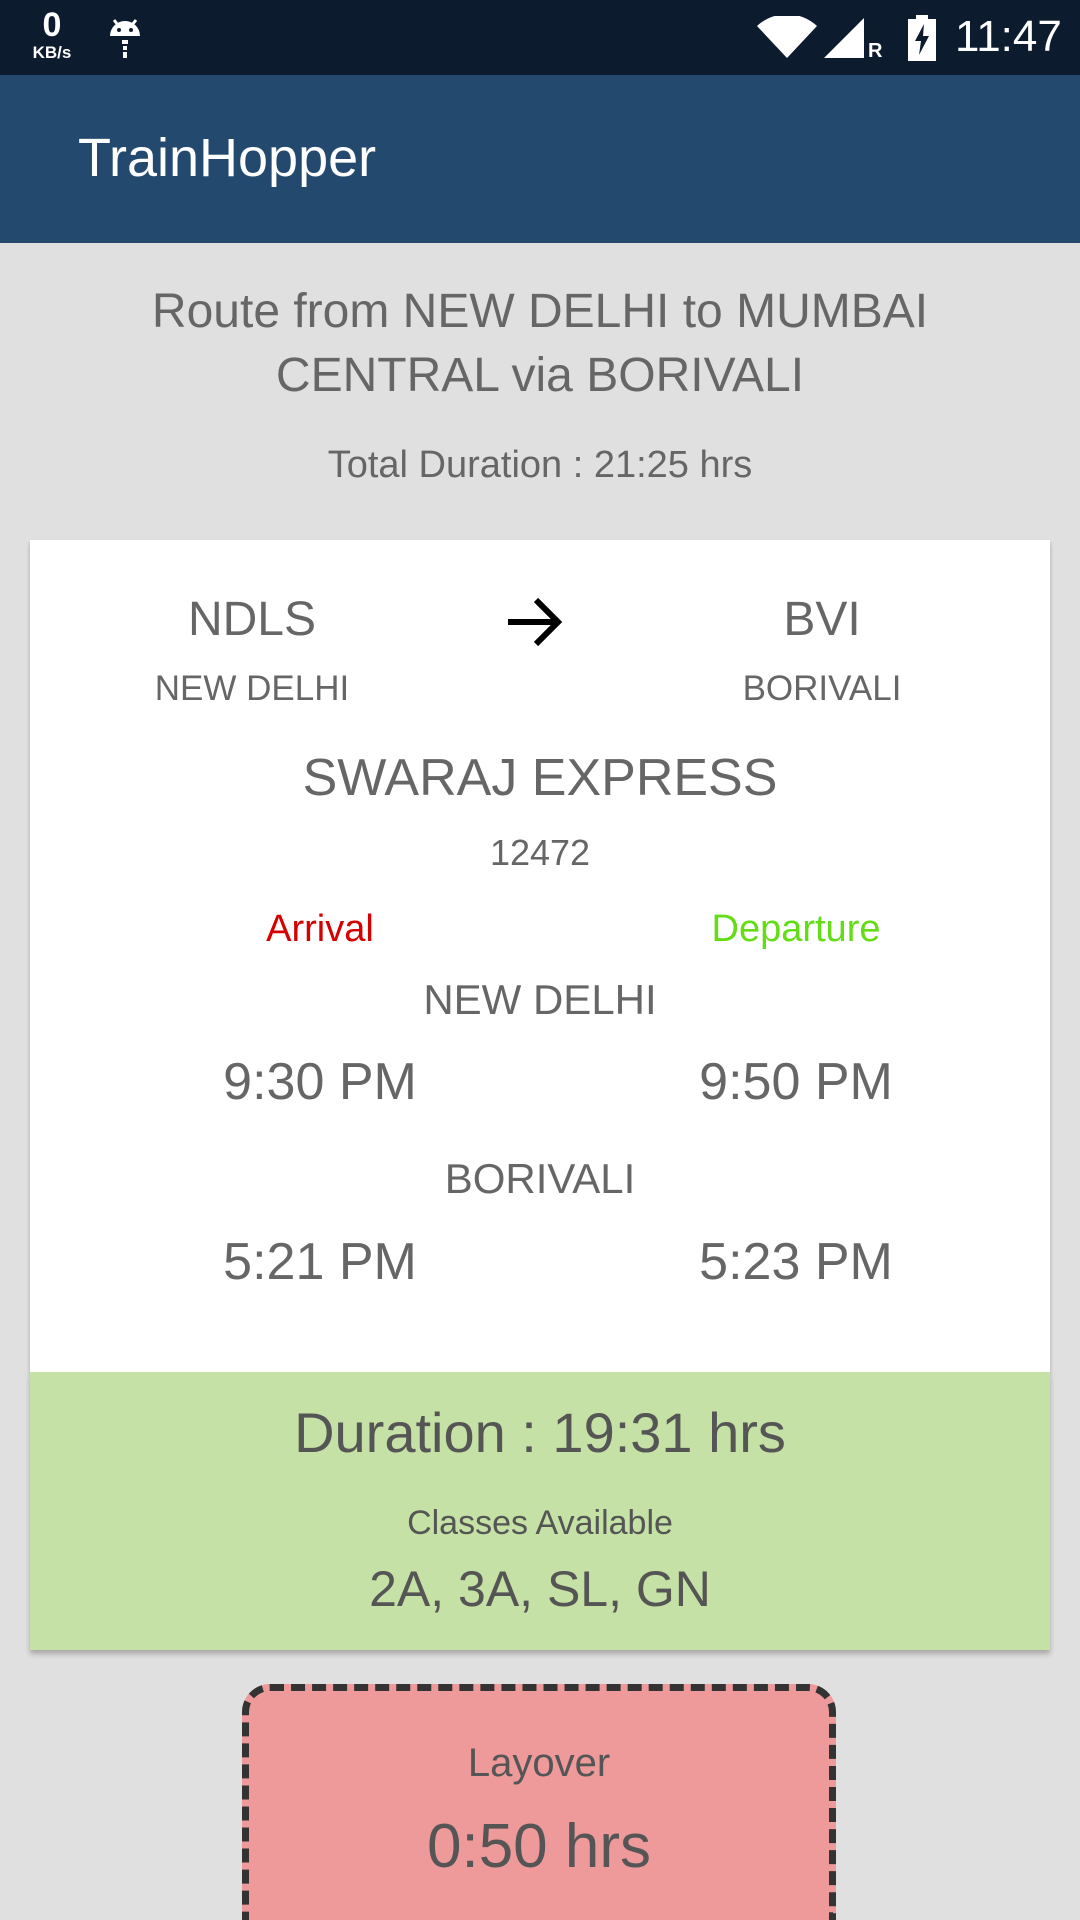  Describe the element at coordinates (52, 52) in the screenshot. I see `network-speed-unit: KB/s` at that location.